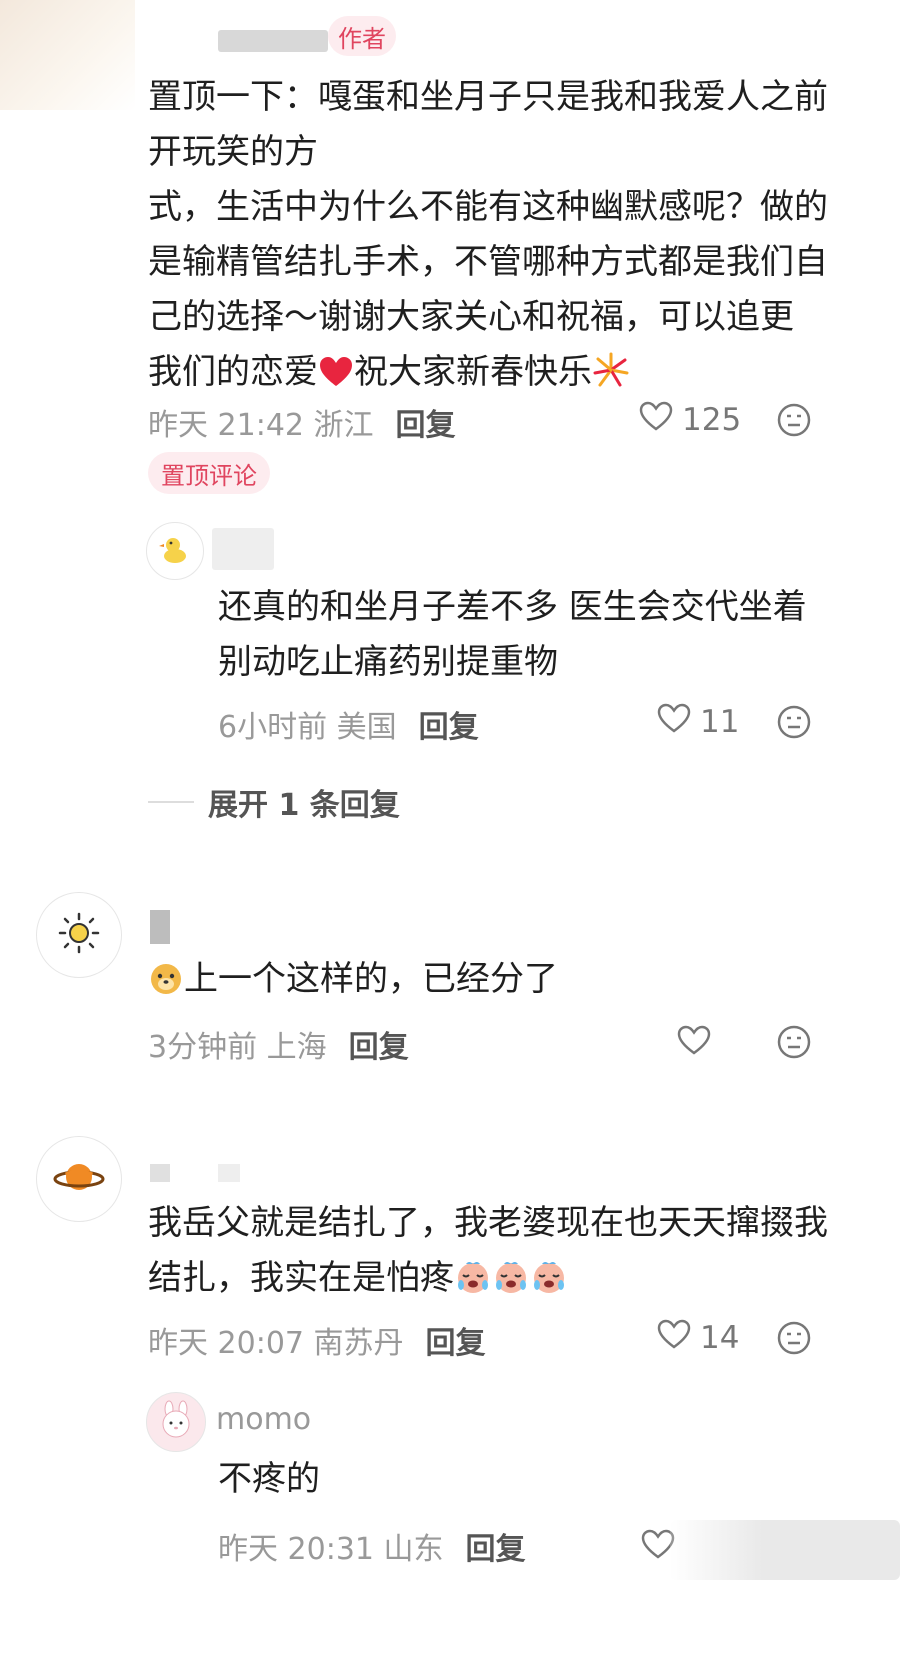 The width and height of the screenshot is (920, 1673). I want to click on expand-replies-button: 展开 1 条回复, so click(274, 802).